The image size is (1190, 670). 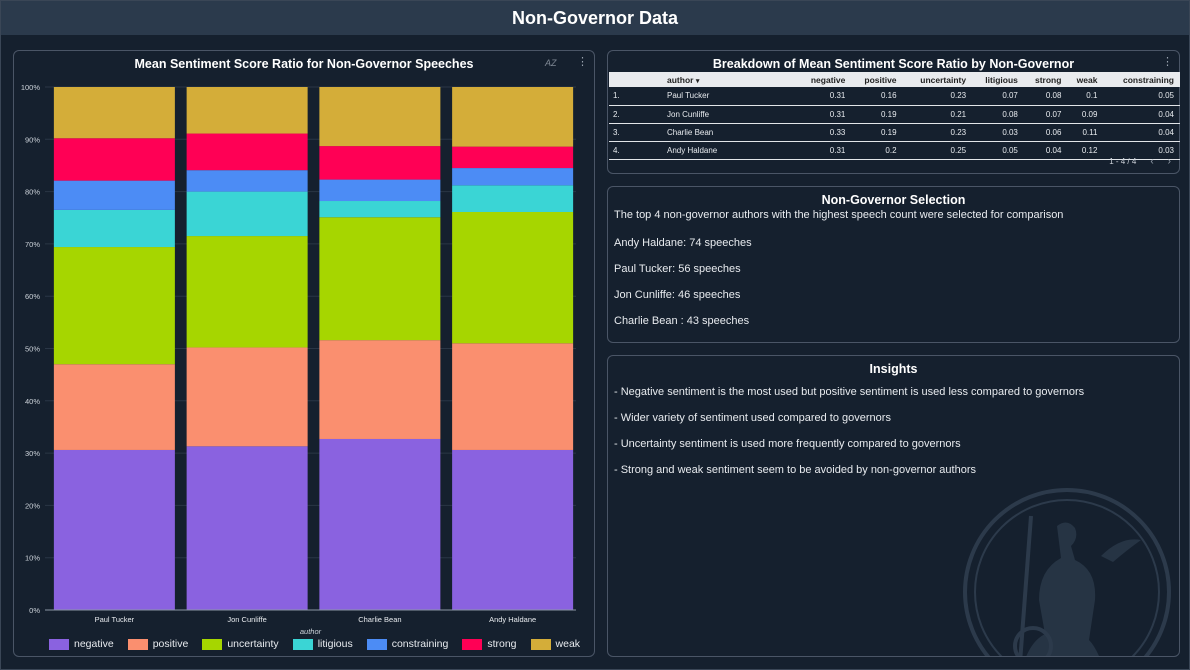 What do you see at coordinates (1045, 96) in the screenshot?
I see `cell-strong: 0.08` at bounding box center [1045, 96].